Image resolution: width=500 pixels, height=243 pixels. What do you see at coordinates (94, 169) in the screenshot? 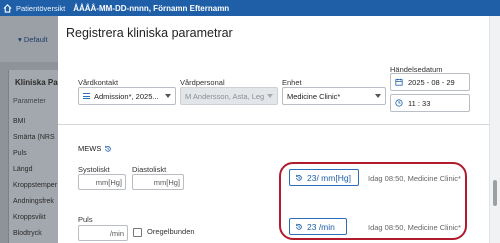
I see `systoliskt-label: Systoliskt` at bounding box center [94, 169].